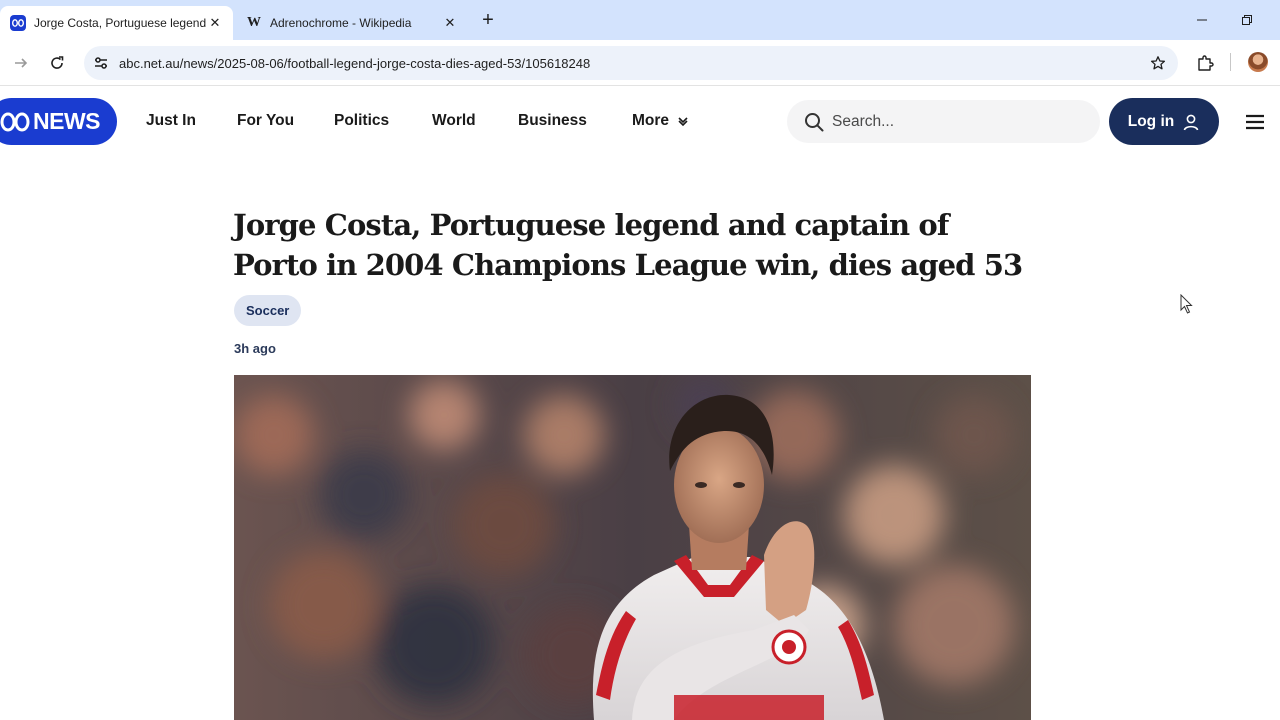 The image size is (1280, 720). I want to click on restore-button, so click(1247, 20).